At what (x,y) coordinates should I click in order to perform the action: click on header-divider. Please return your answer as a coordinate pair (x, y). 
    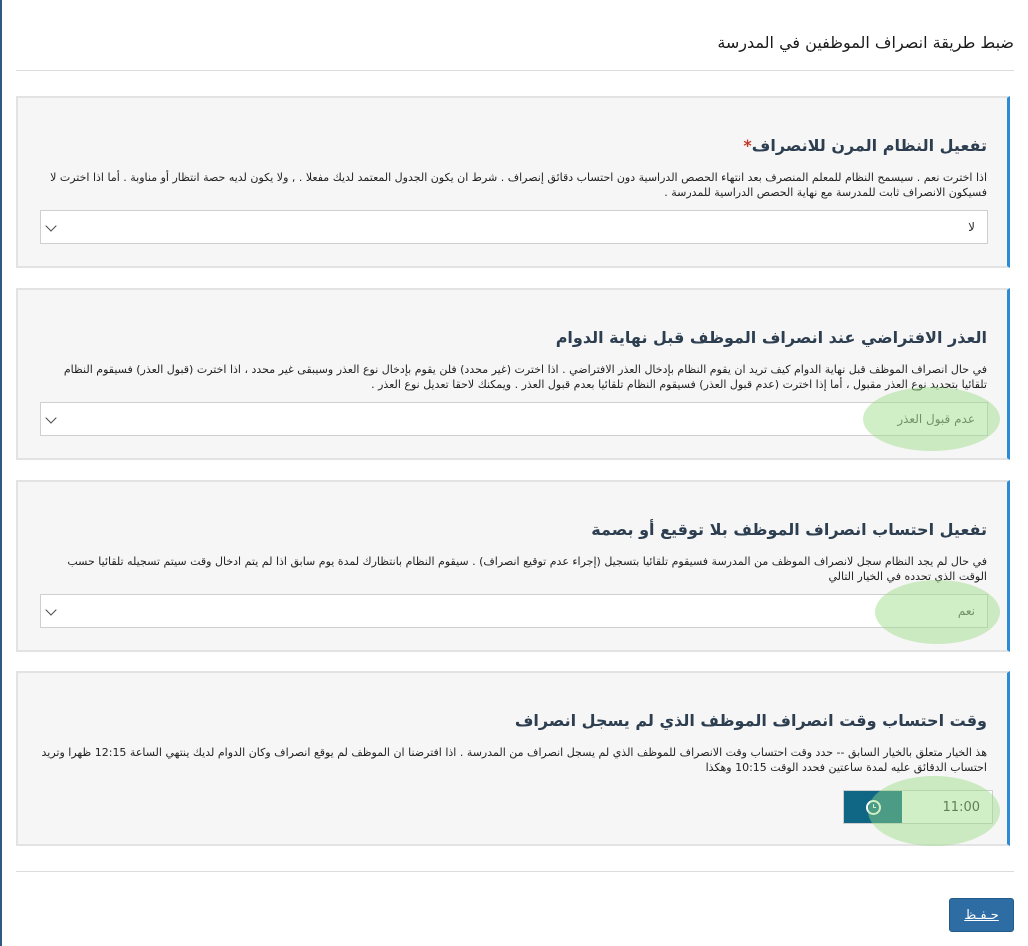
    Looking at the image, I should click on (515, 70).